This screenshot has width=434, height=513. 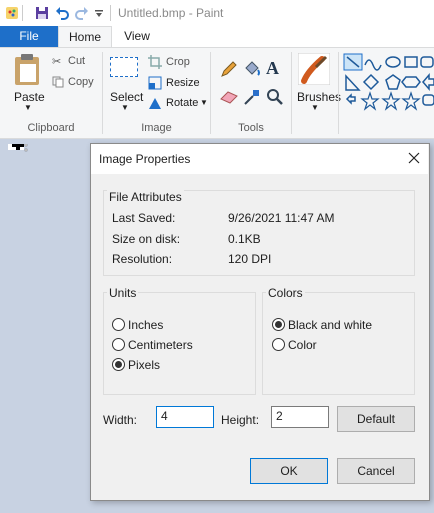 What do you see at coordinates (57, 62) in the screenshot?
I see `cut-icon: ✂` at bounding box center [57, 62].